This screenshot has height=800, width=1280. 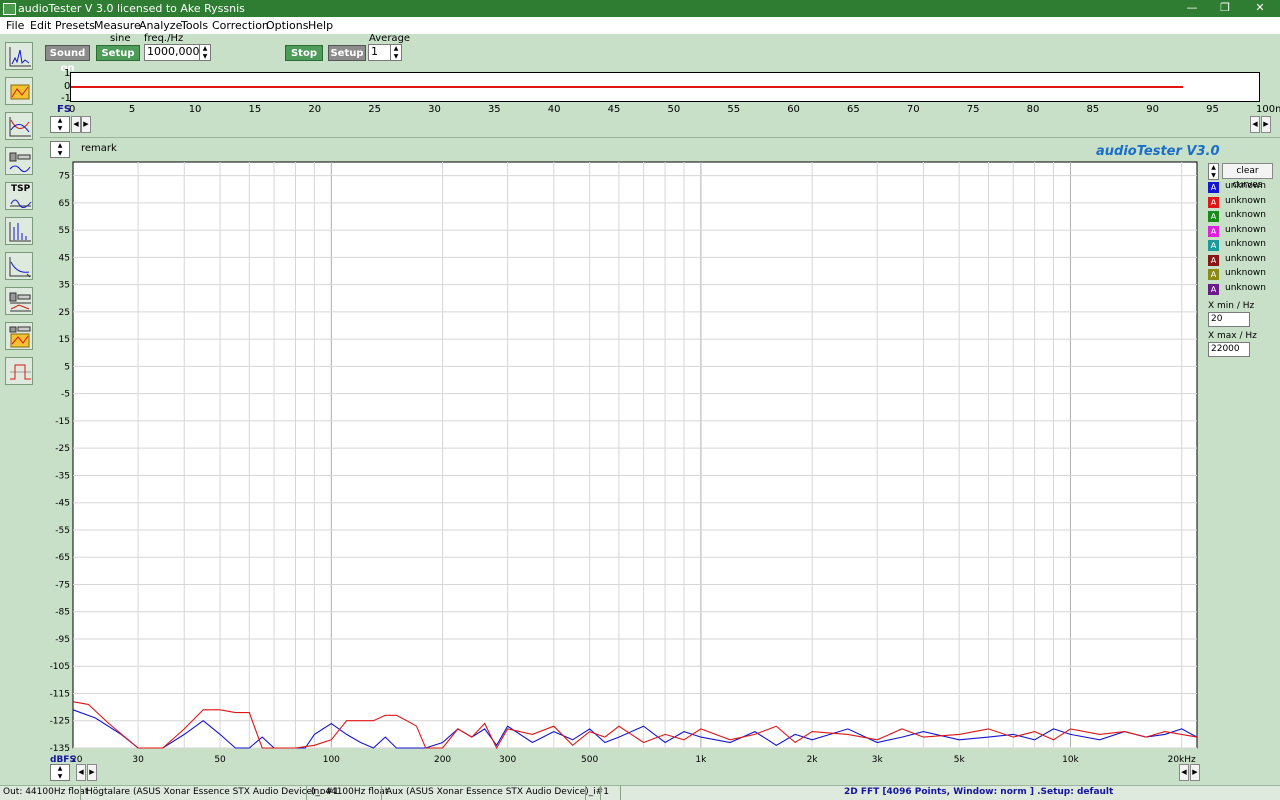 What do you see at coordinates (1070, 760) in the screenshot?
I see `x-tick-label: 10k` at bounding box center [1070, 760].